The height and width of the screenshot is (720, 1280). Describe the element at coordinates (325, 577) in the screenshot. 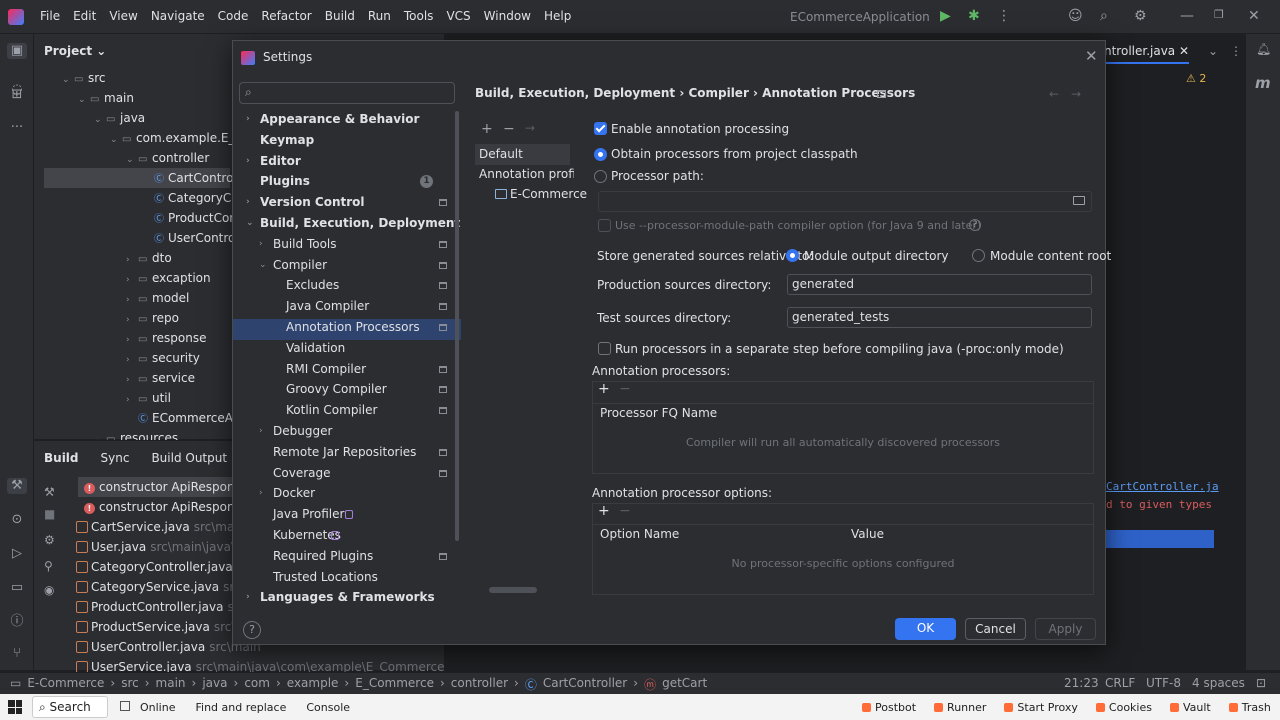

I see `nav-item-trusted-locations: Trusted Locations` at that location.